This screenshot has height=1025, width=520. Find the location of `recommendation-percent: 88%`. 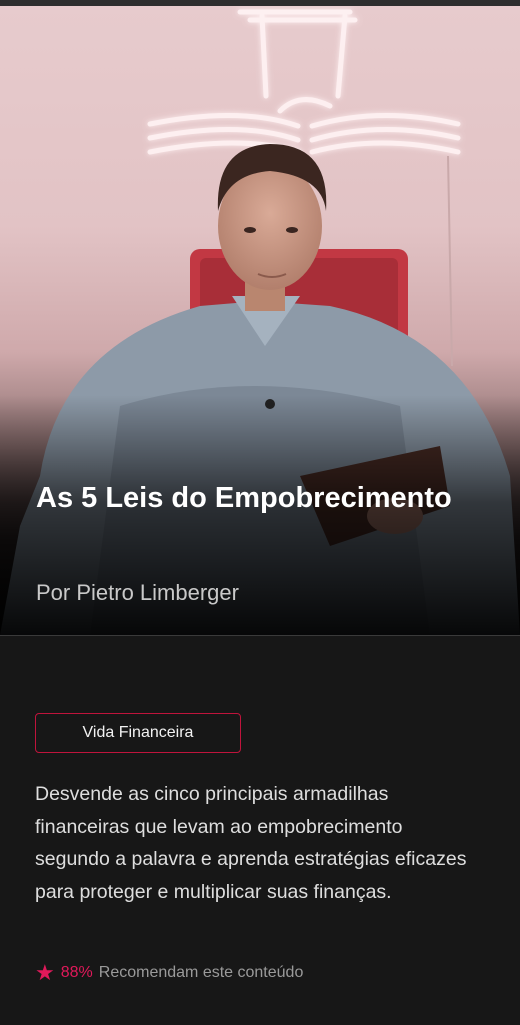

recommendation-percent: 88% is located at coordinates (76, 972).